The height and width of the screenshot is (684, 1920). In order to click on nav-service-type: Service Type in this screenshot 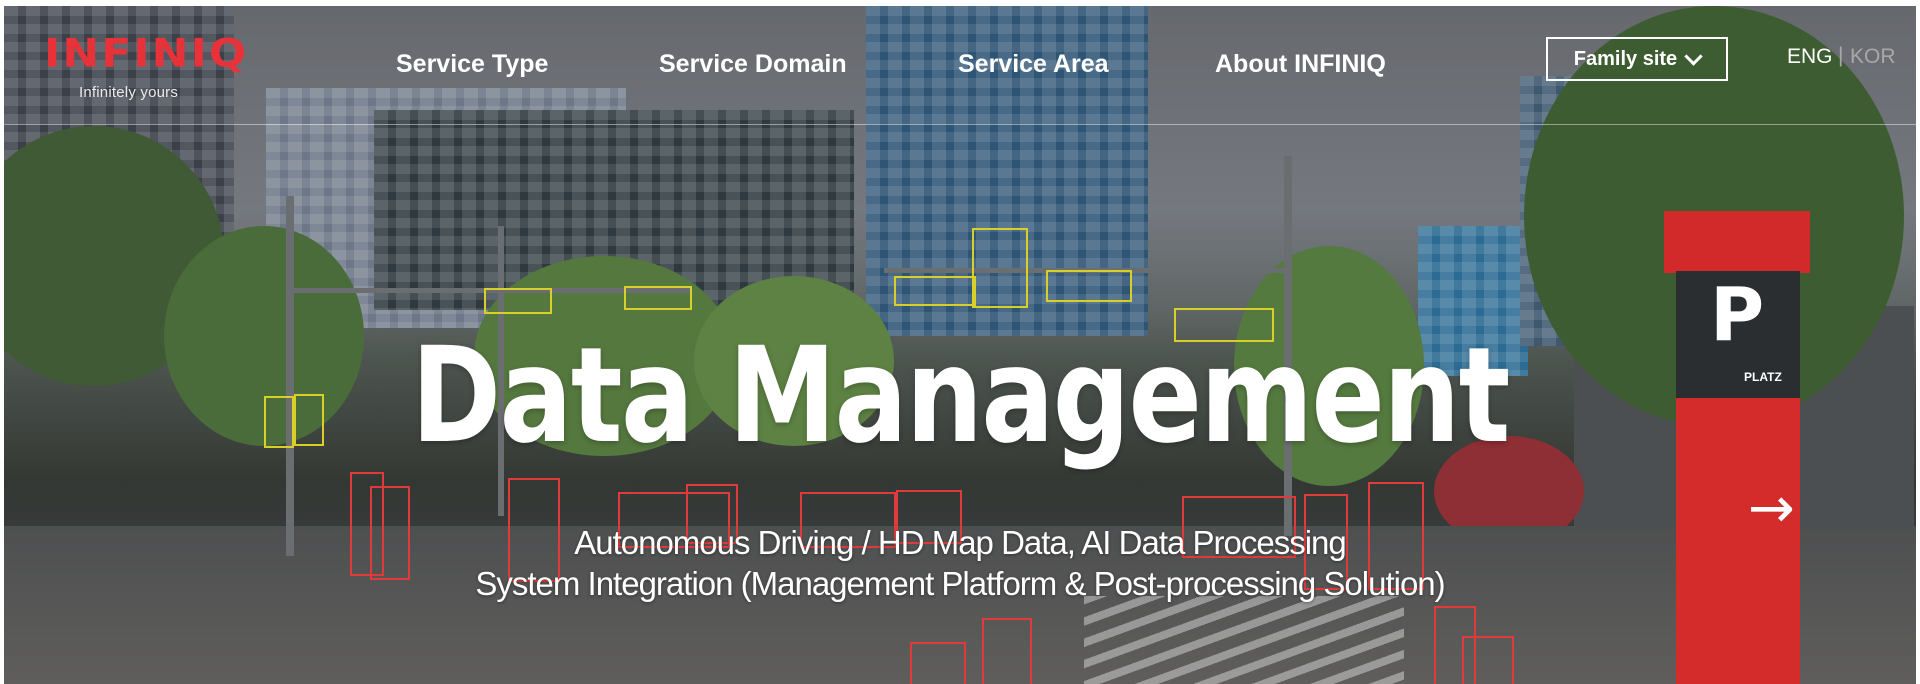, I will do `click(472, 64)`.